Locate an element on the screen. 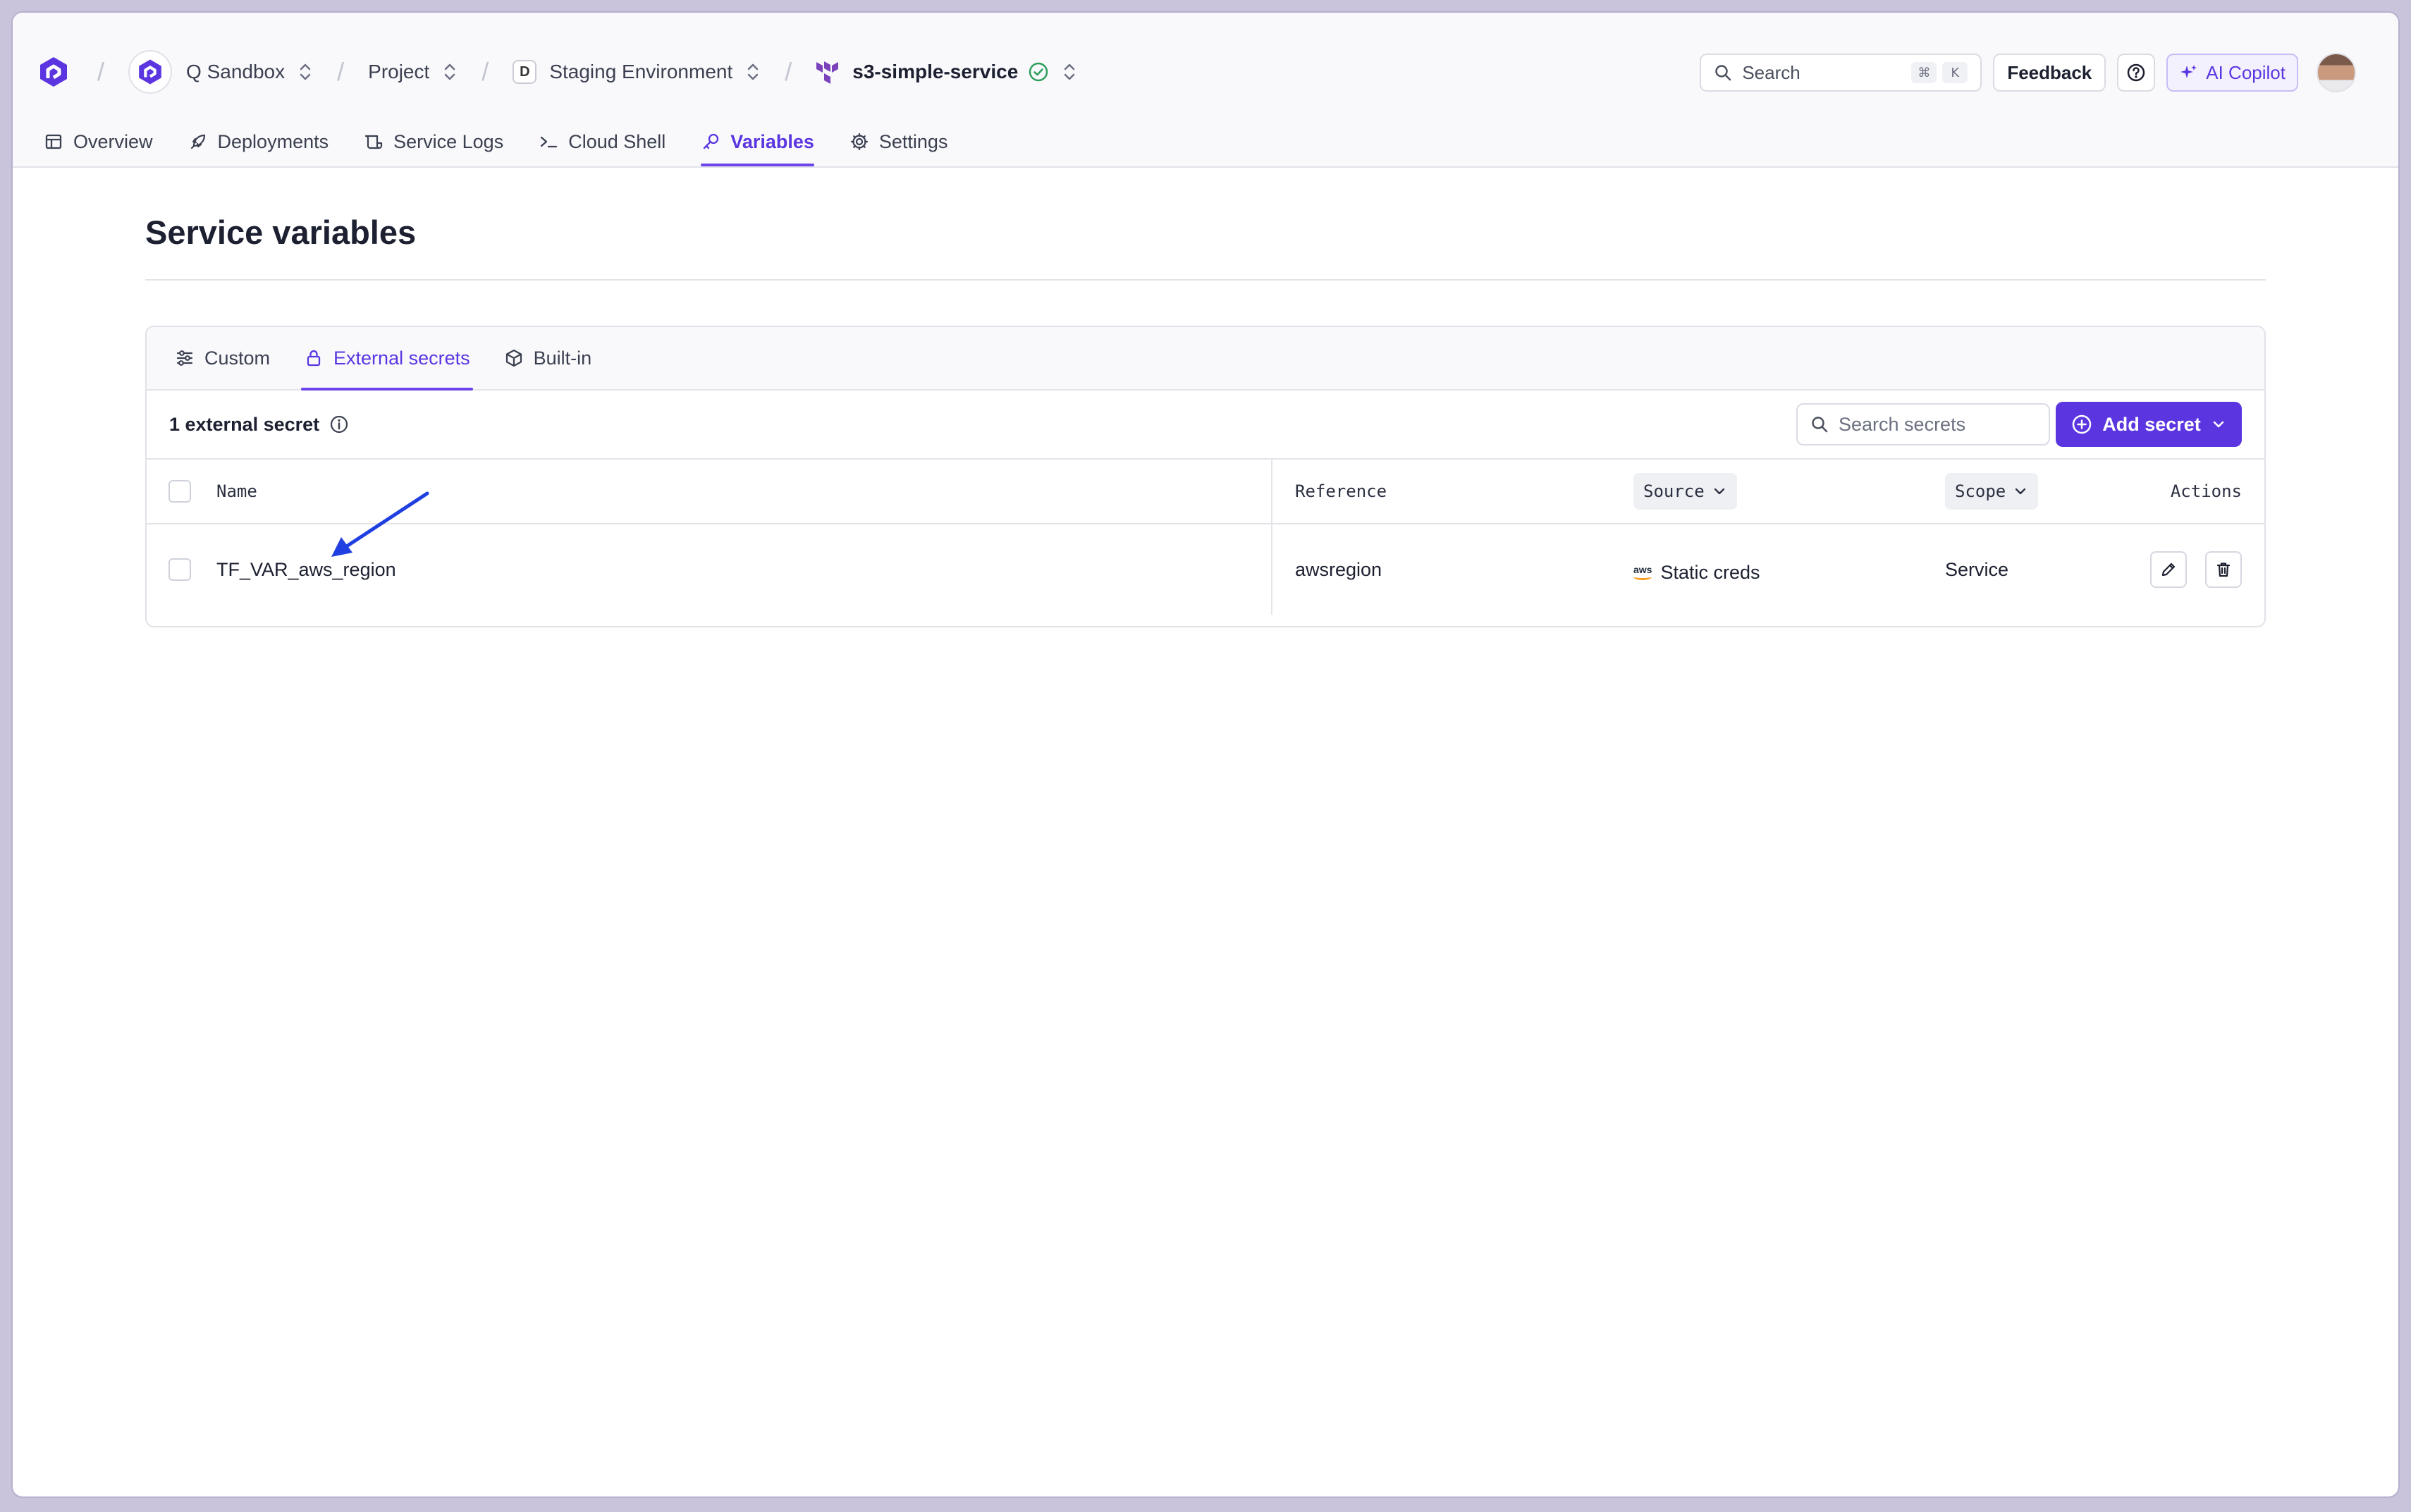 This screenshot has height=1512, width=2411. info-icon is located at coordinates (339, 424).